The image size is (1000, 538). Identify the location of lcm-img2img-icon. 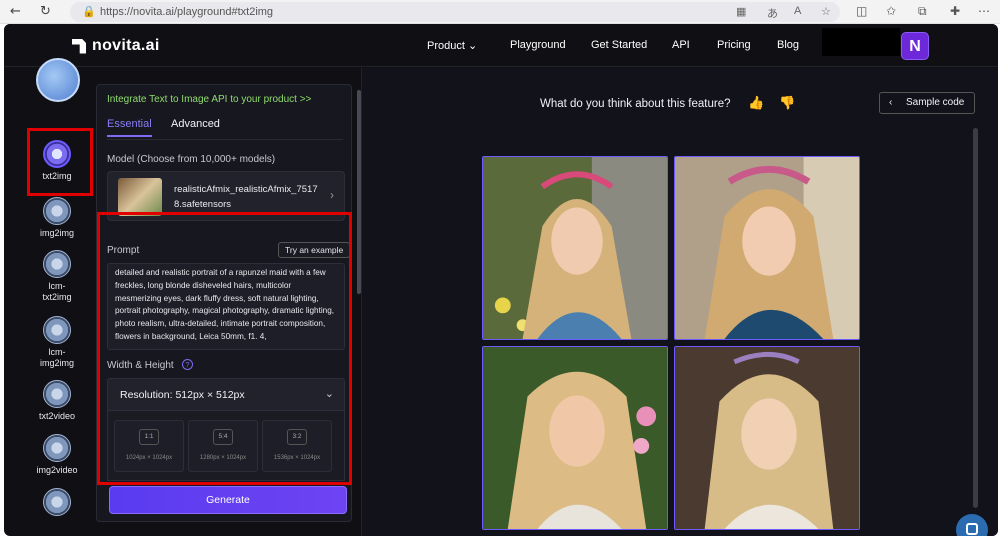
(57, 330).